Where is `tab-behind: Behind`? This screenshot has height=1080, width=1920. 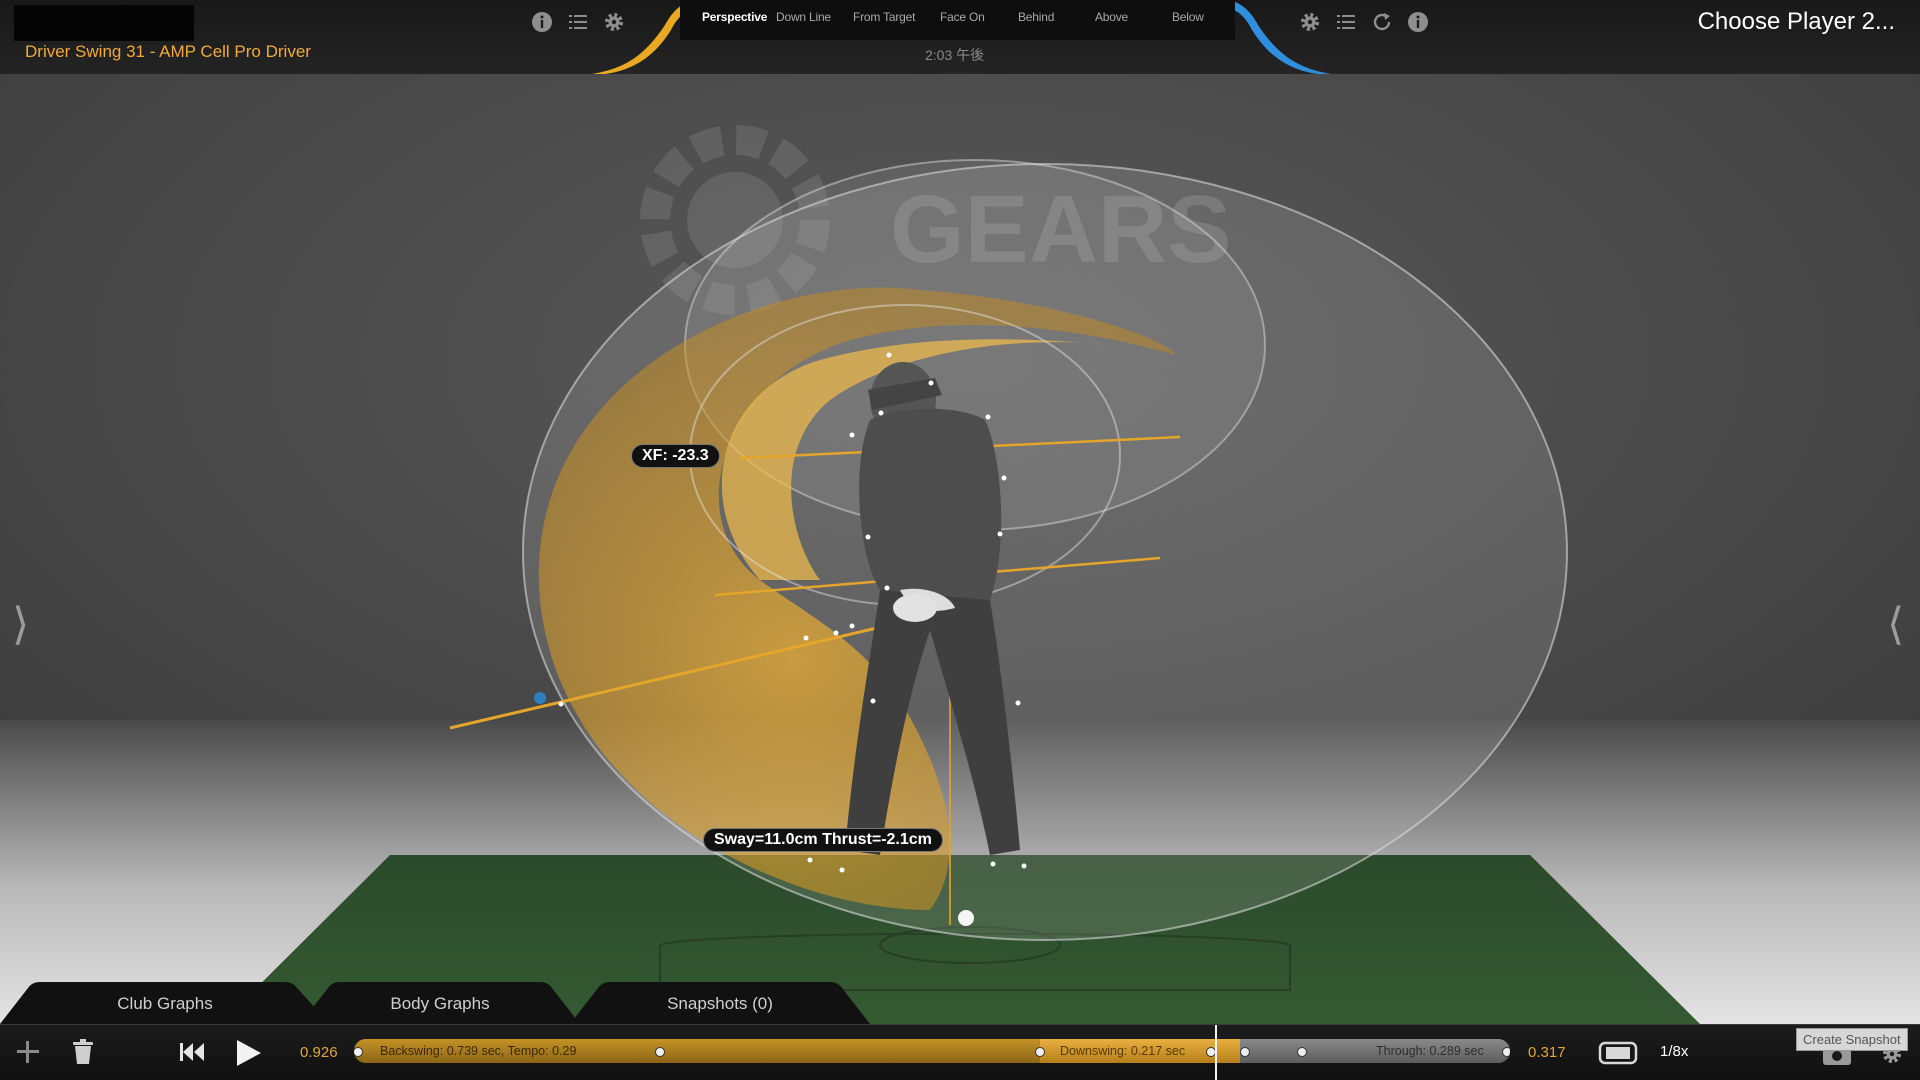 tab-behind: Behind is located at coordinates (1036, 17).